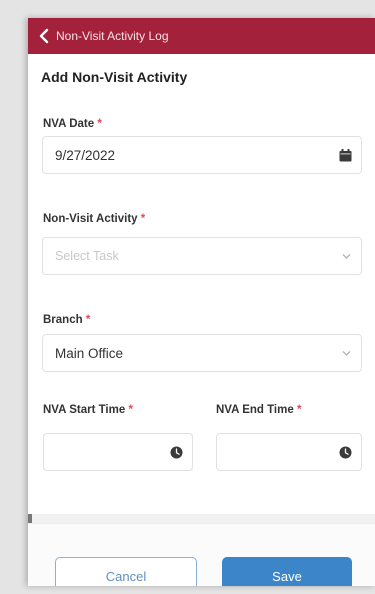 Image resolution: width=375 pixels, height=594 pixels. I want to click on branch-label-text: Branch, so click(63, 320).